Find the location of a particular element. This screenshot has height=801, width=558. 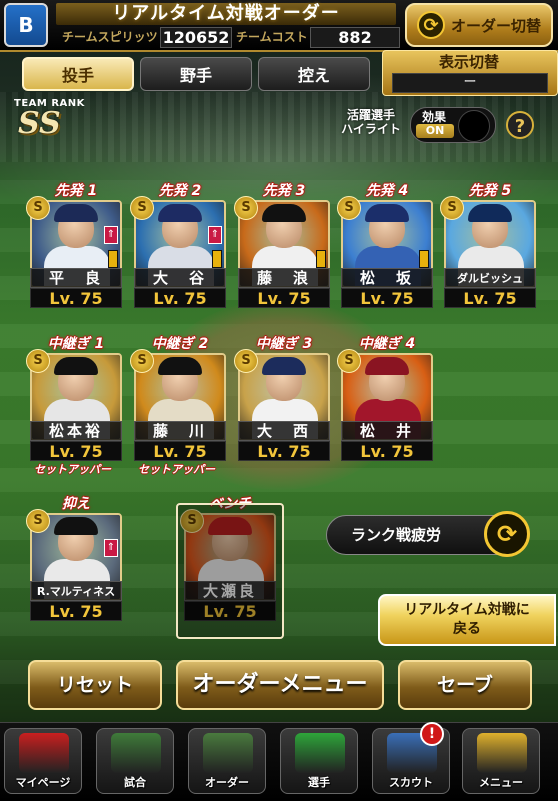

effect-toggle-state: ON is located at coordinates (435, 131).